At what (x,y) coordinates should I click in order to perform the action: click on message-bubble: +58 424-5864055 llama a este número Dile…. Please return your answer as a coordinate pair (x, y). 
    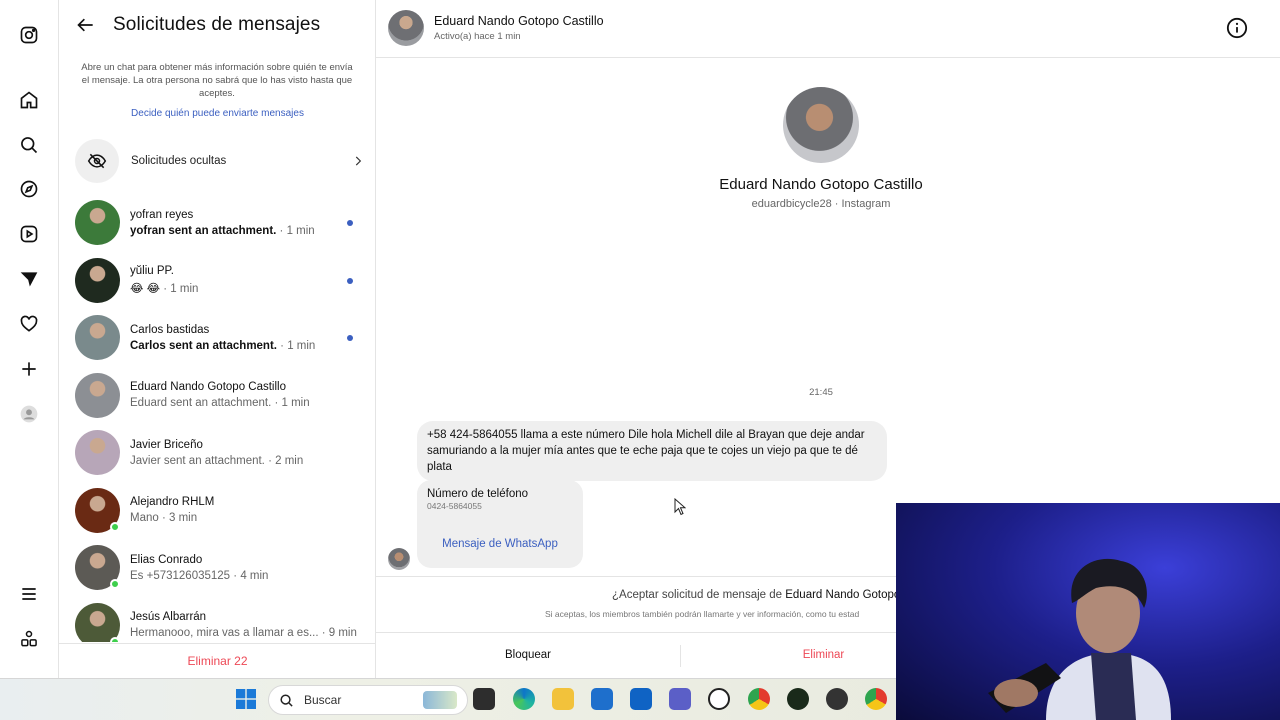
    Looking at the image, I should click on (652, 451).